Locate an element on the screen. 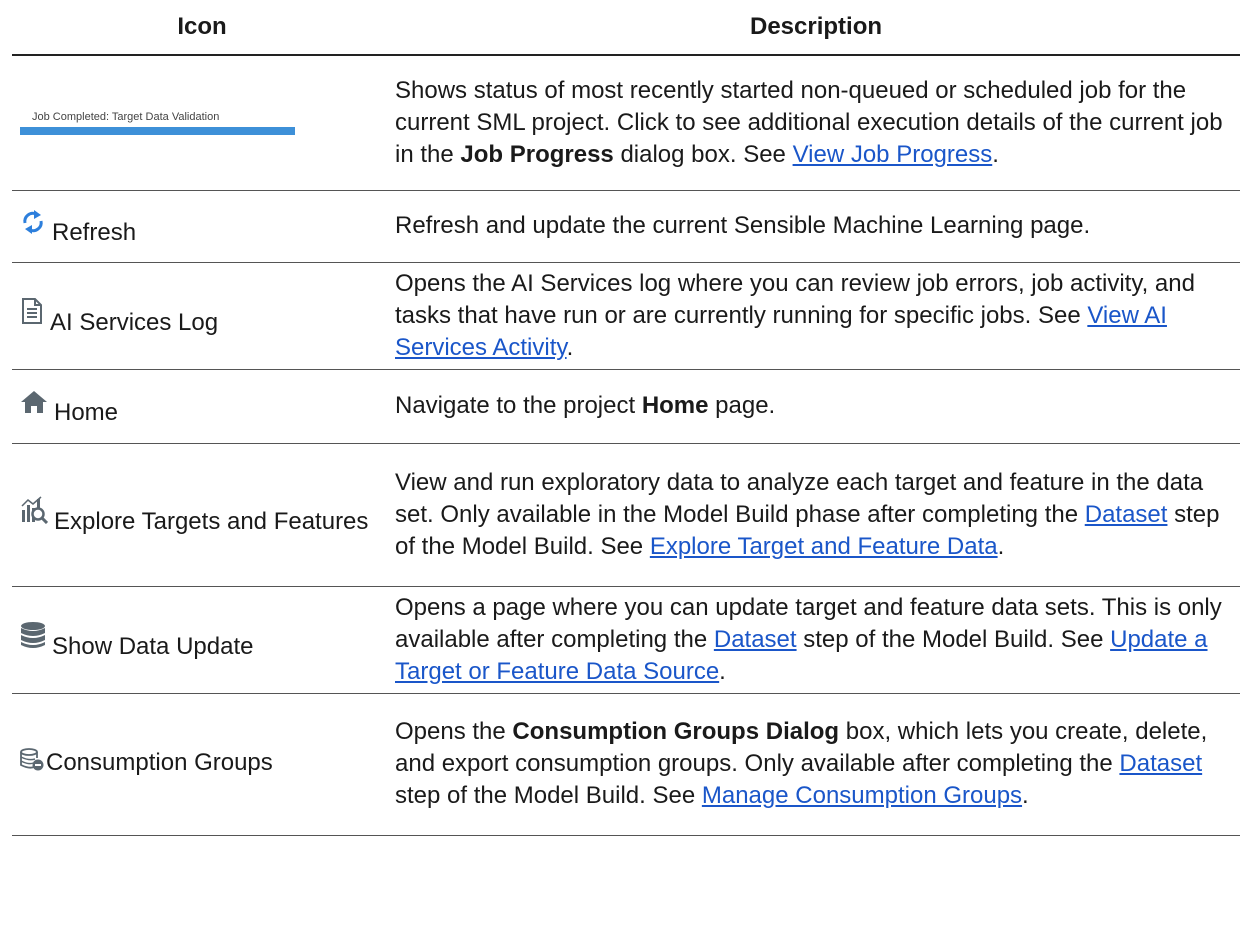 The image size is (1252, 937). view-job-progress-link: View Job Progress is located at coordinates (893, 154).